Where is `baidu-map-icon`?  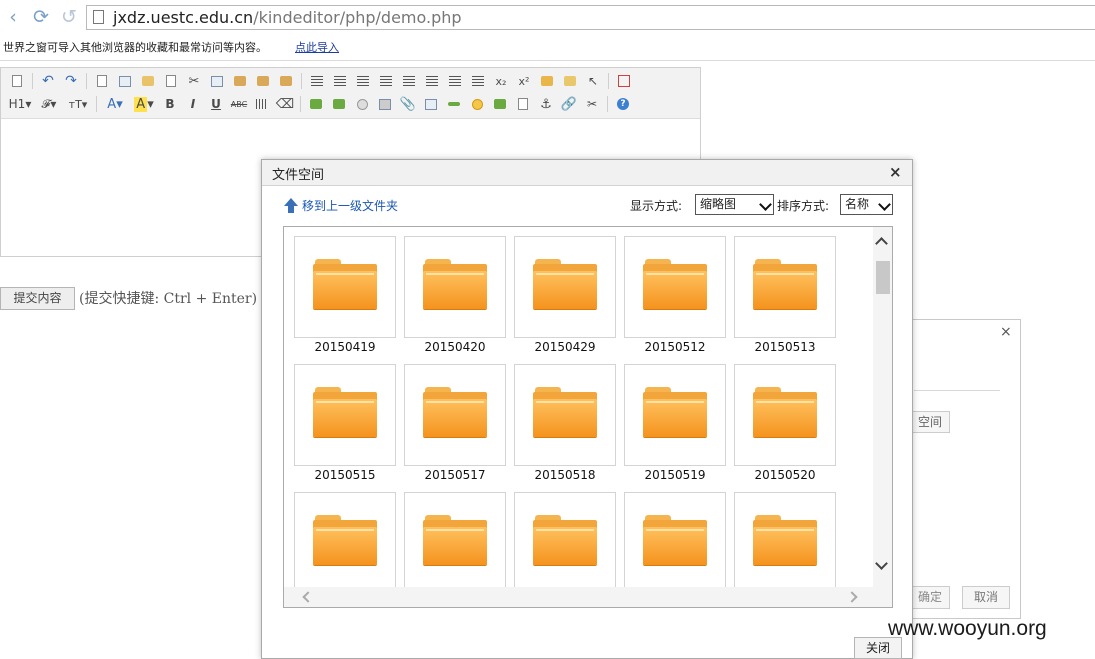
baidu-map-icon is located at coordinates (500, 104).